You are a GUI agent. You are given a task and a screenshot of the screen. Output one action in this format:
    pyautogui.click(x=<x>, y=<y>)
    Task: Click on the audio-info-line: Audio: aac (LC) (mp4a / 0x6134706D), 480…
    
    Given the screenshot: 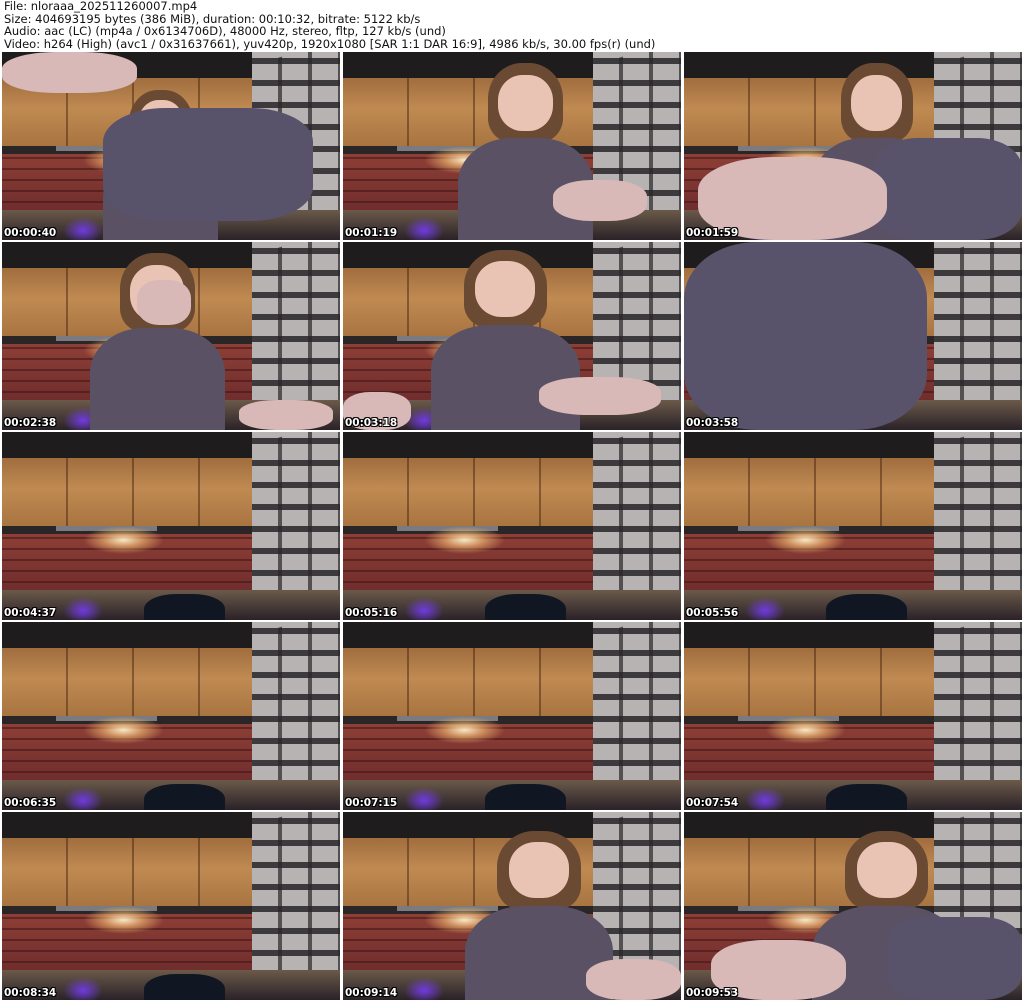 What is the action you would take?
    pyautogui.click(x=225, y=31)
    